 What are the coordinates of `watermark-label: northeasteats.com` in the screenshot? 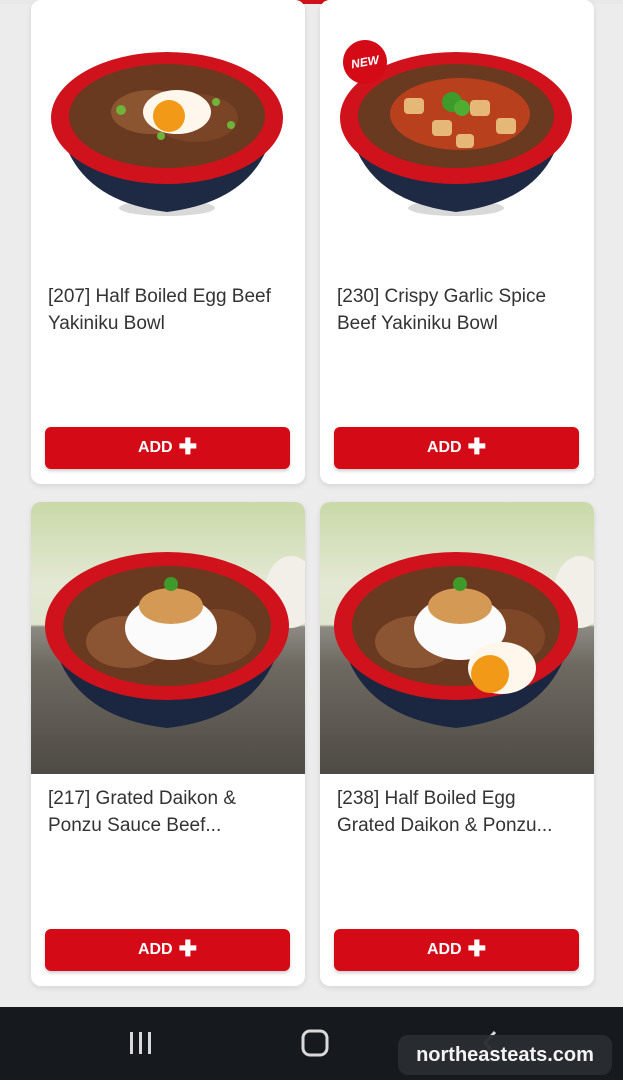 It's located at (505, 1055).